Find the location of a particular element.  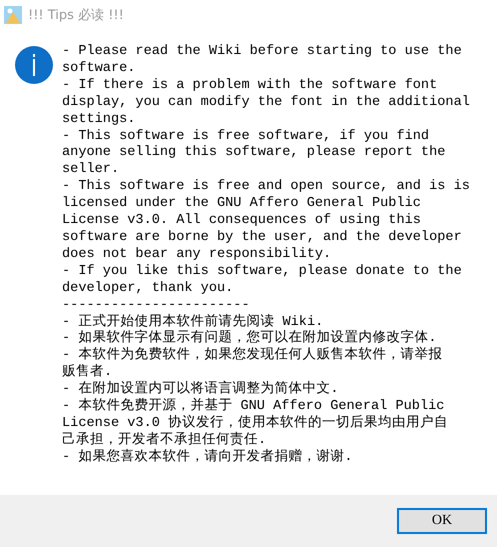

message-line: licensed under the GNU Affero General Public is located at coordinates (242, 204).